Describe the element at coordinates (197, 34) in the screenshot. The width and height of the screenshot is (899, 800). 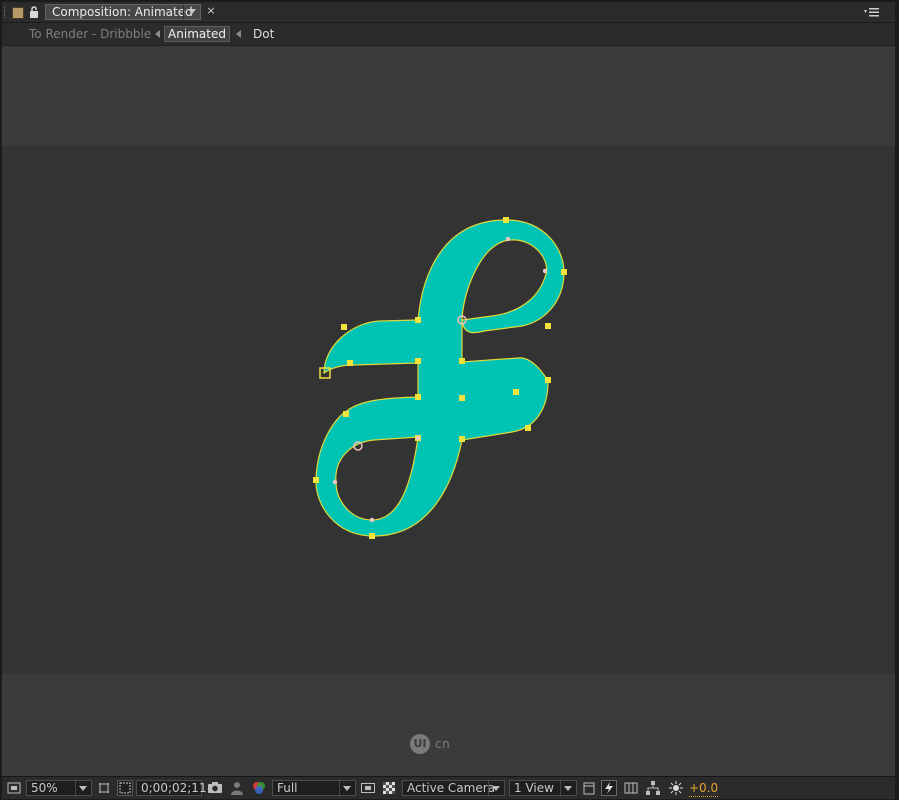
I see `breadcrumb-item-active: Animated` at that location.